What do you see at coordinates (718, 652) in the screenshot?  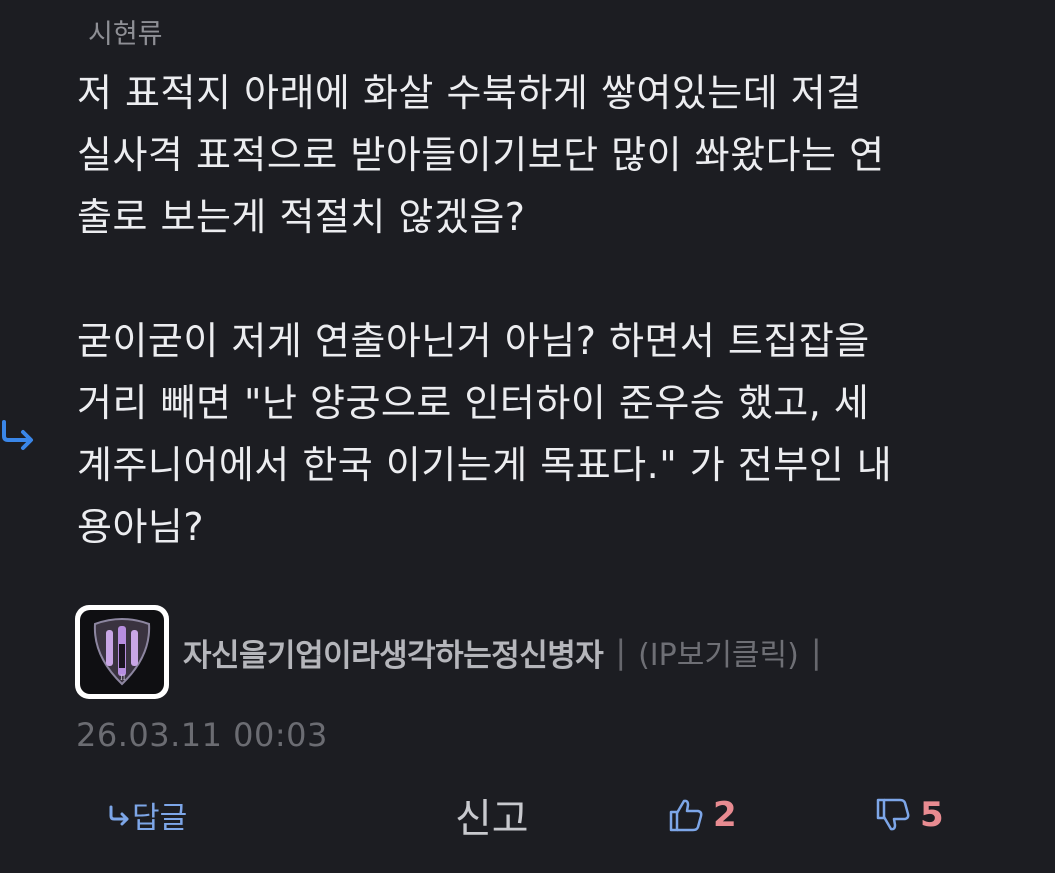 I see `ip-view-link: (IP보기클릭)` at bounding box center [718, 652].